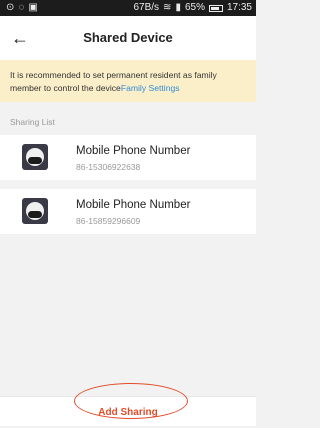 This screenshot has width=320, height=428. What do you see at coordinates (108, 221) in the screenshot?
I see `list-item-phone: 86-15859296609` at bounding box center [108, 221].